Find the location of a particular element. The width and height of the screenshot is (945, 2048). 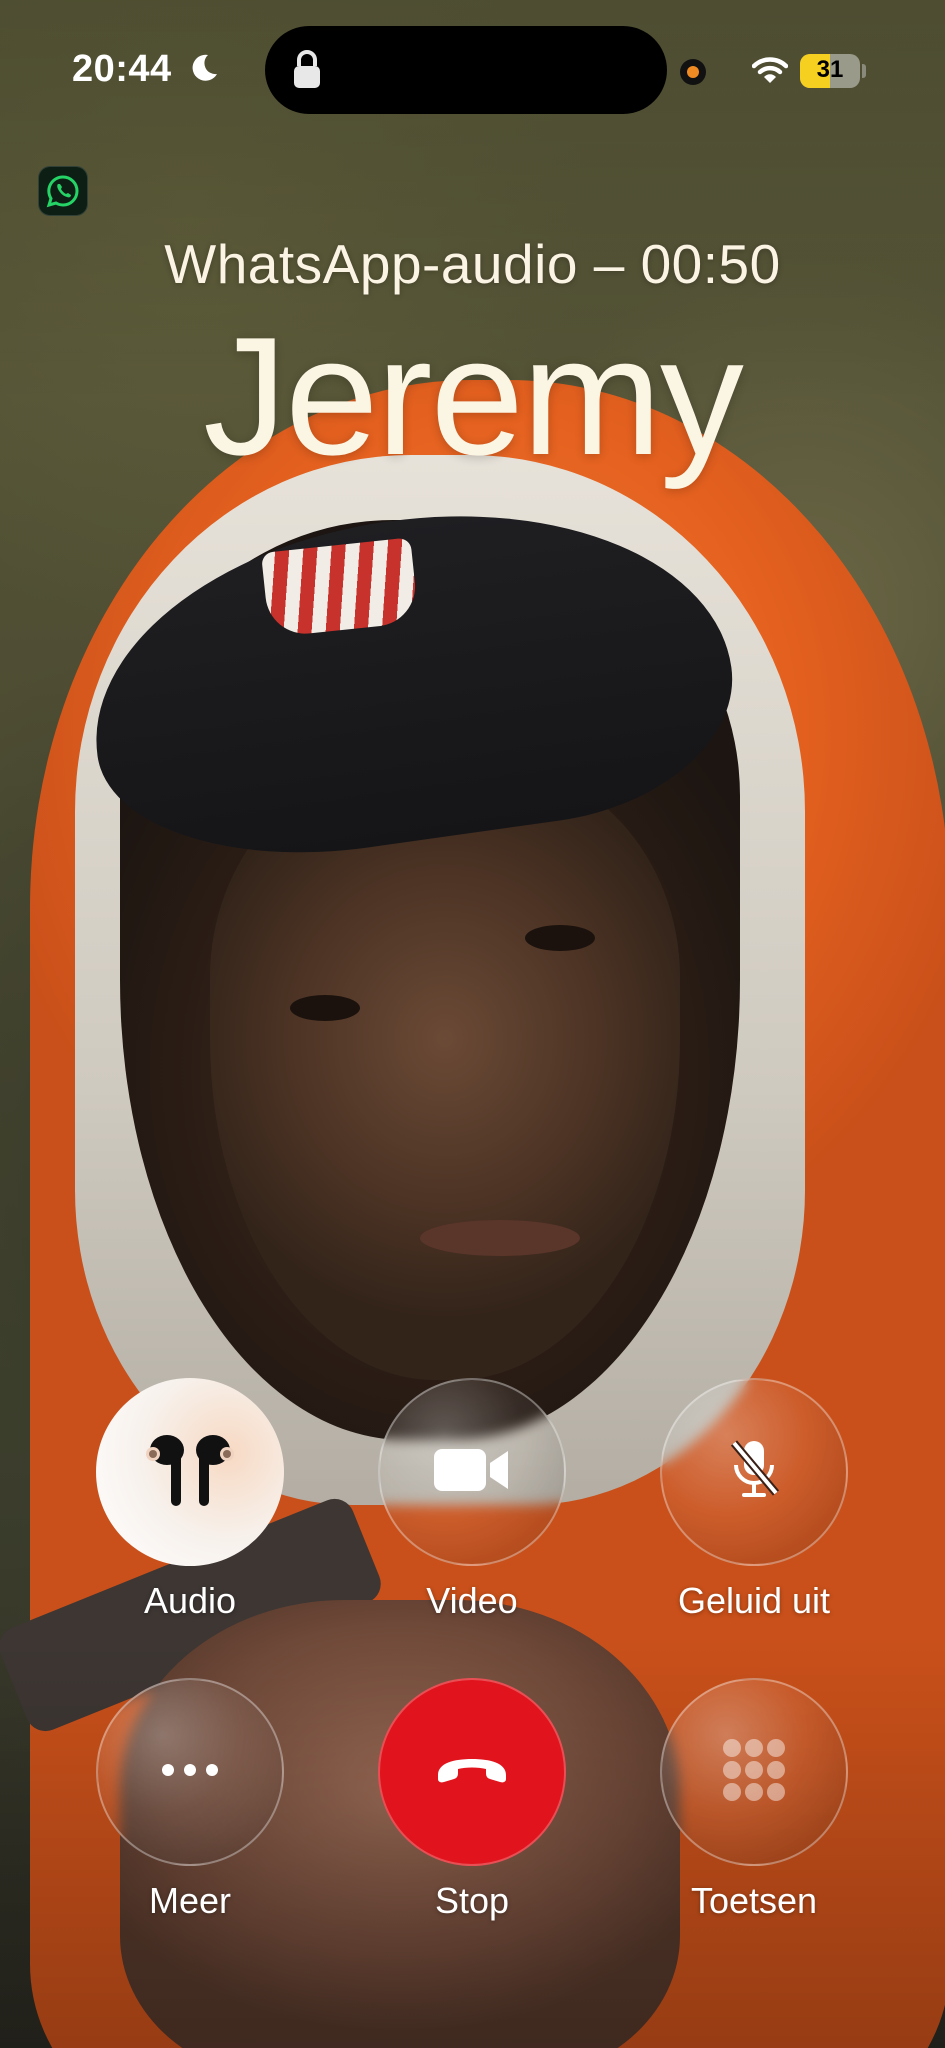

video-camera-icon is located at coordinates (472, 1472).